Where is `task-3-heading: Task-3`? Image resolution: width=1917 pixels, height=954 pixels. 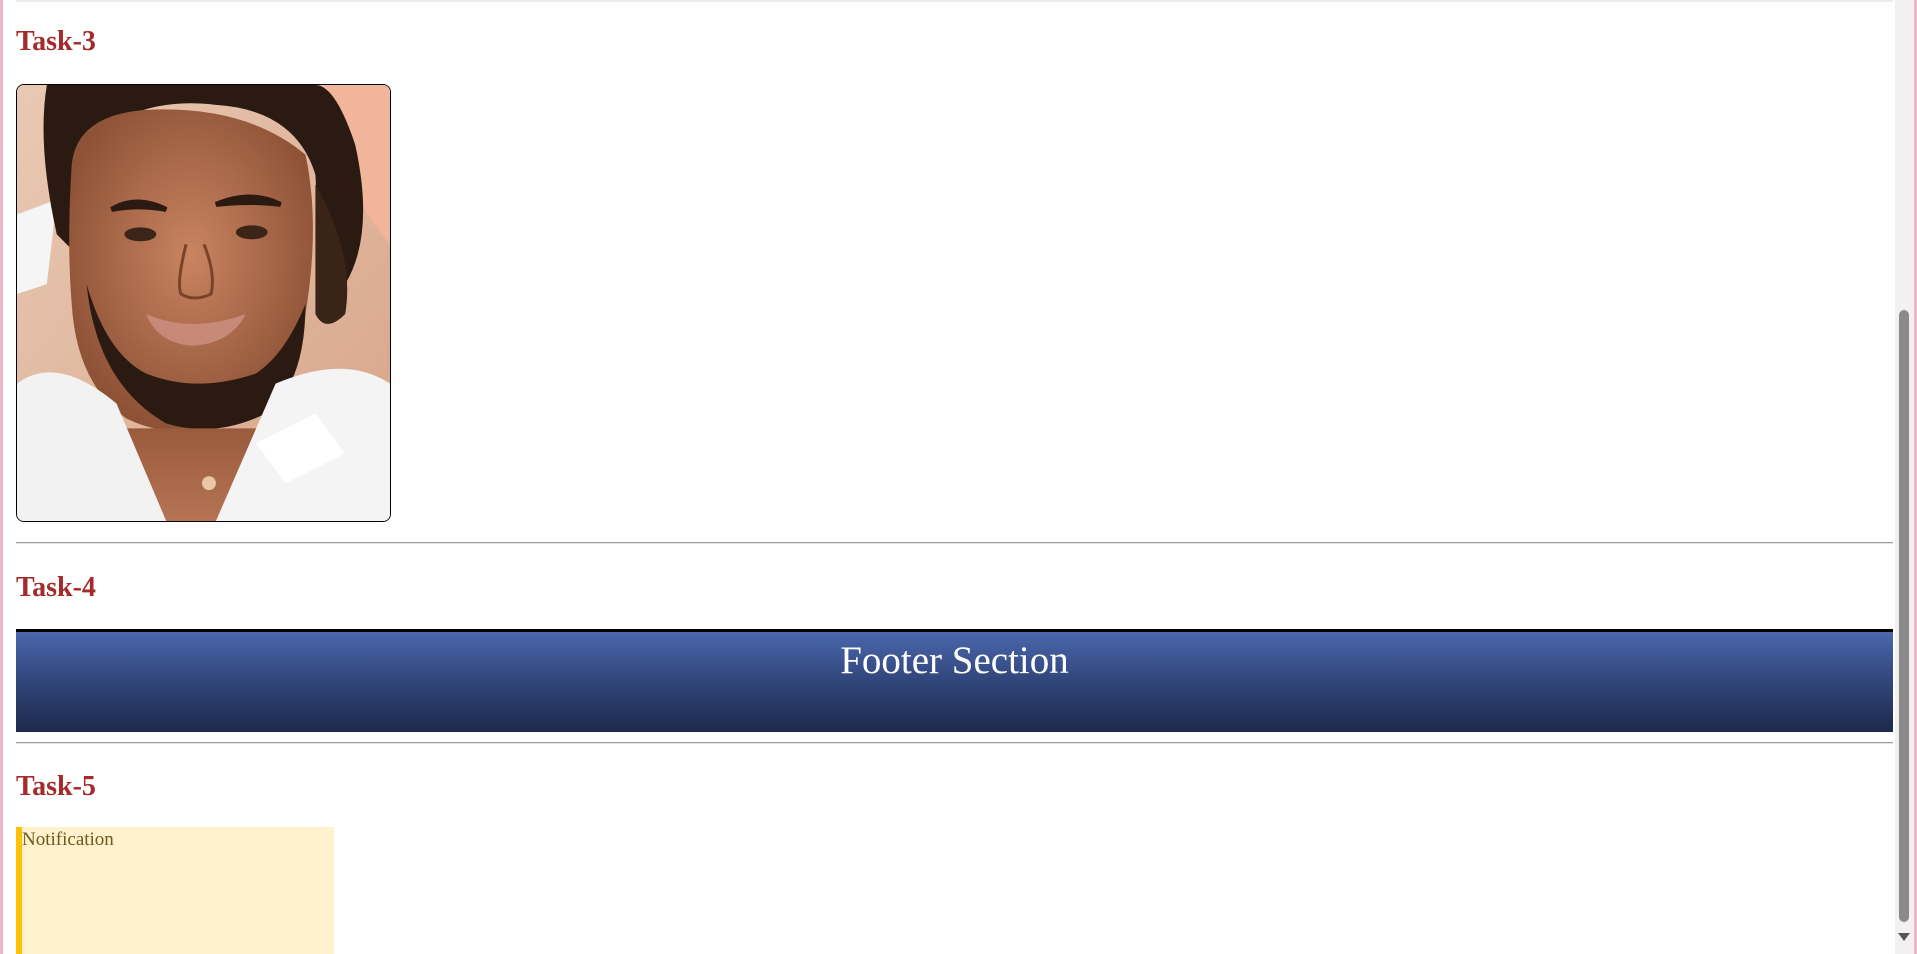
task-3-heading: Task-3 is located at coordinates (56, 41).